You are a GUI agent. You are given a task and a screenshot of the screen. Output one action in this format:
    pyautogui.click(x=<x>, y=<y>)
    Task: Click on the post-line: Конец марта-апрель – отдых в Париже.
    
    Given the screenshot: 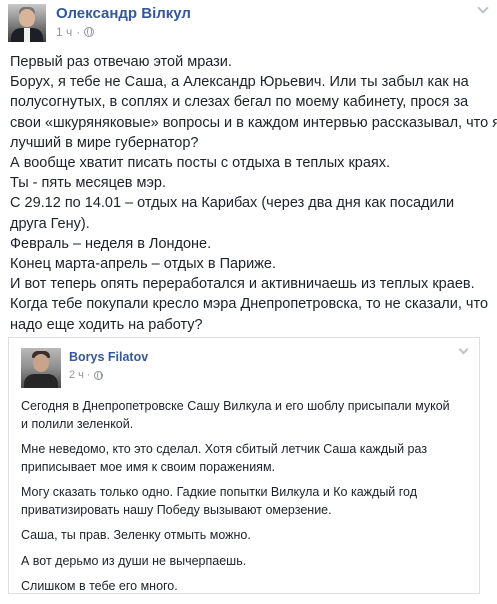 What is the action you would take?
    pyautogui.click(x=143, y=264)
    